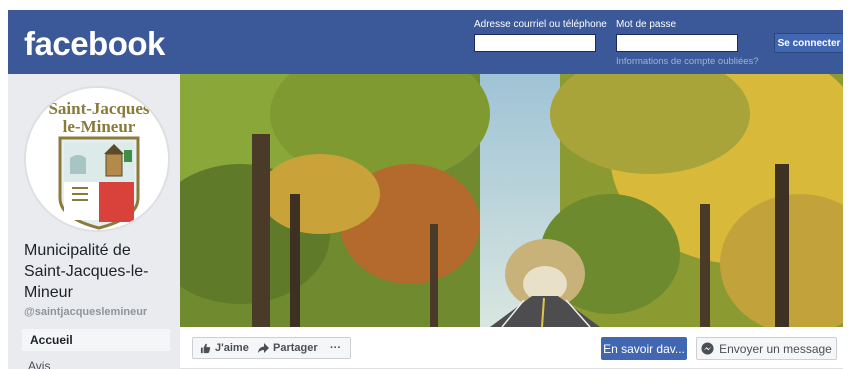 The image size is (851, 369). What do you see at coordinates (425, 5) in the screenshot?
I see `window-frame-top` at bounding box center [425, 5].